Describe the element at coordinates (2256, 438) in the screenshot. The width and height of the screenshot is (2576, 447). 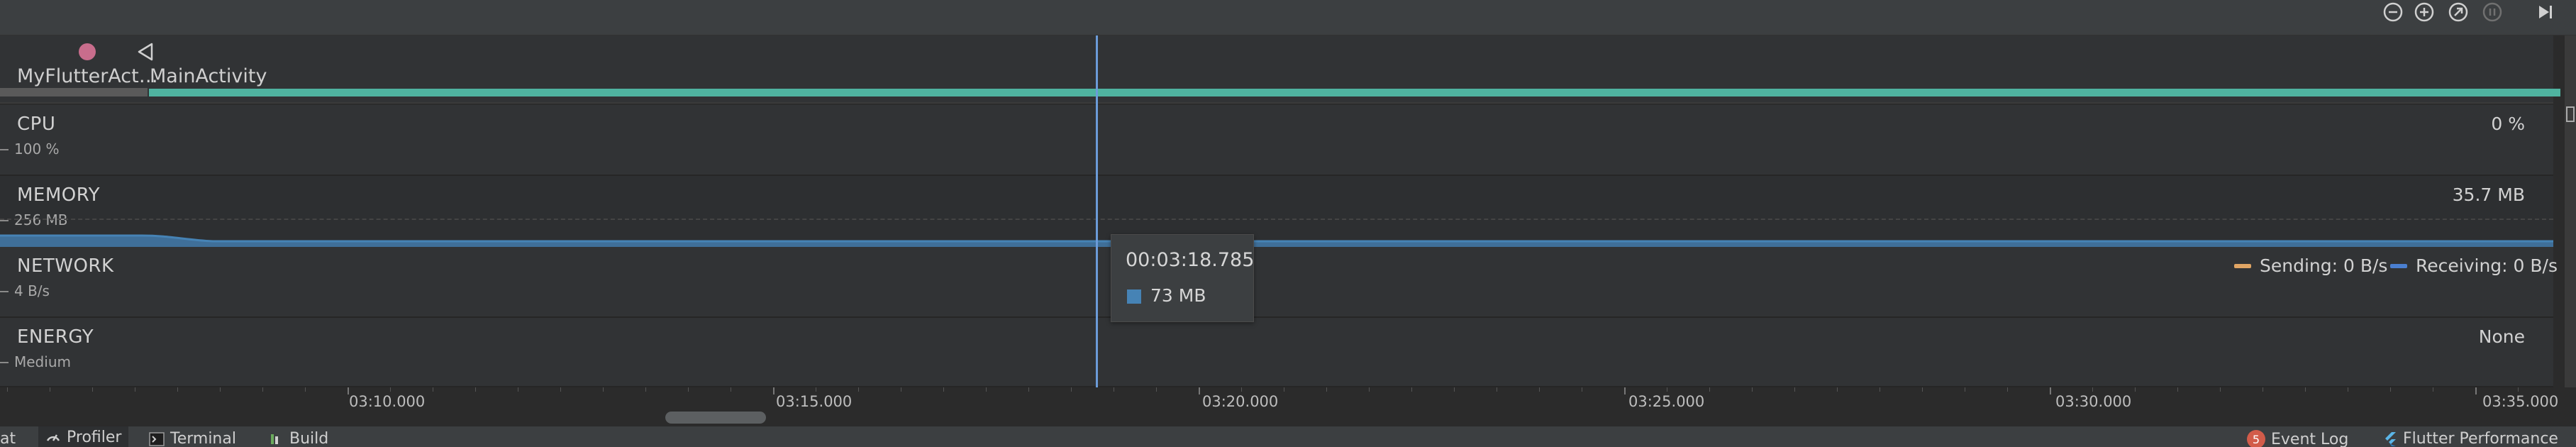
I see `event-count-badge: 5` at that location.